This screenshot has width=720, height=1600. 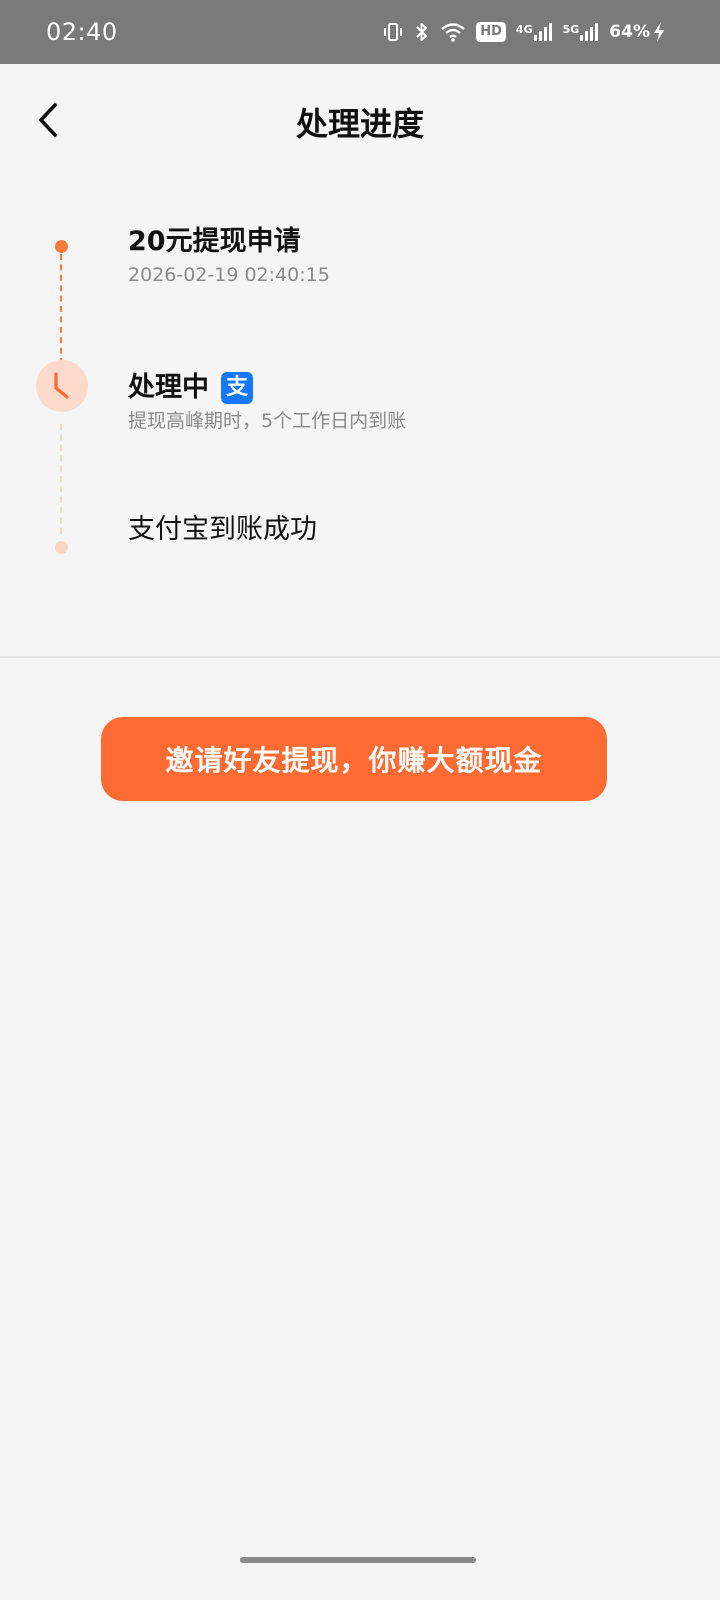 I want to click on wifi-icon, so click(x=453, y=32).